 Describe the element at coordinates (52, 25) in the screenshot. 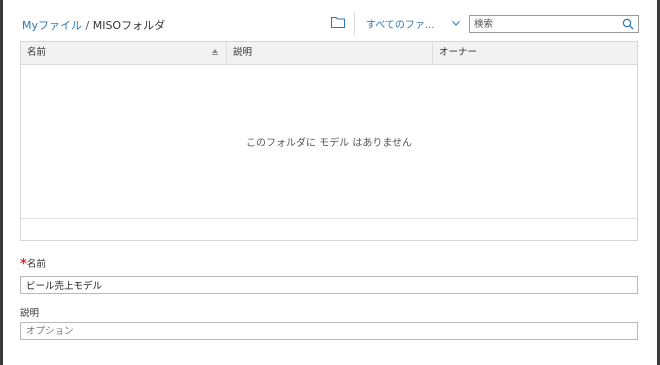

I see `breadcrumb-root-link: Myファイル` at that location.